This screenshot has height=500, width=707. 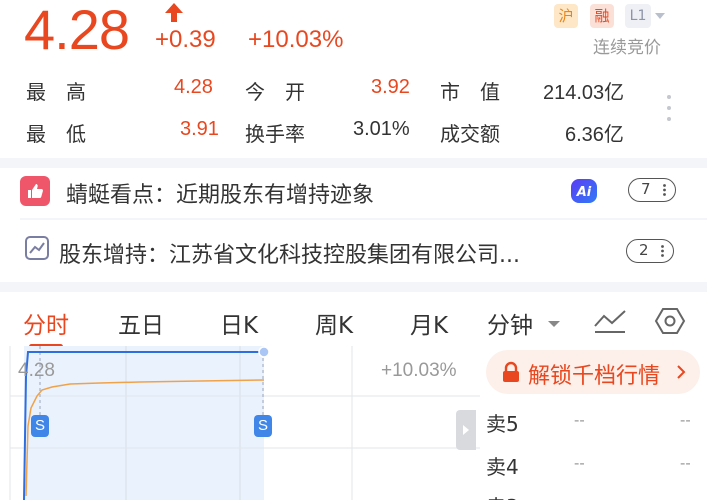 I want to click on market-cap-label: 市 值, so click(x=470, y=92).